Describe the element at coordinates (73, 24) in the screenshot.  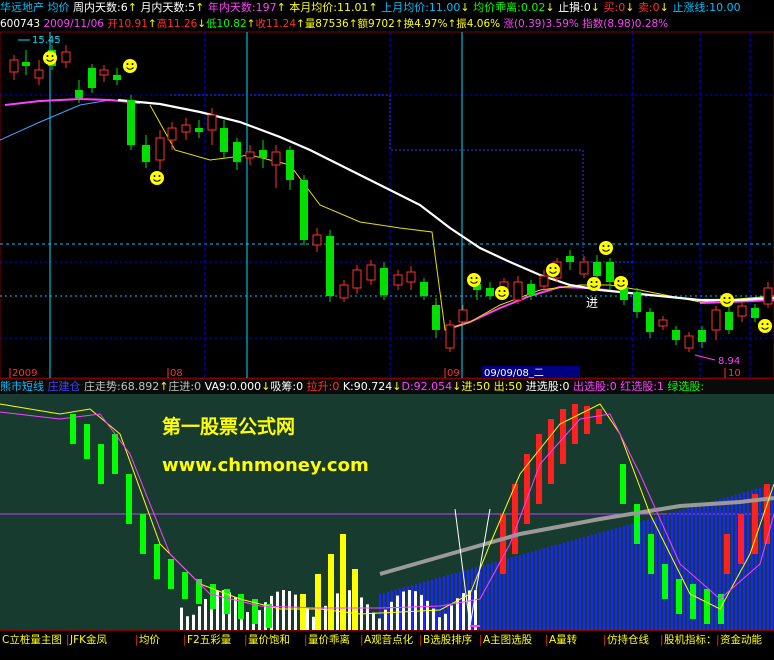
I see `quote-date: 2009/11/06` at that location.